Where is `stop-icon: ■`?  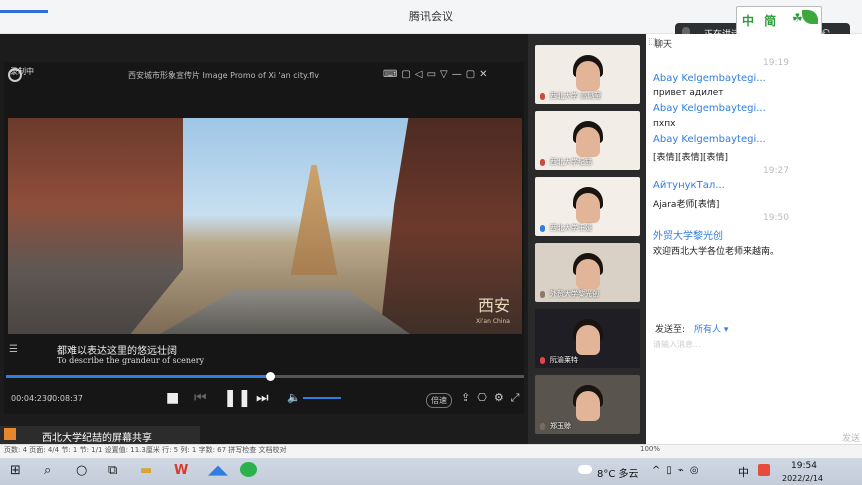
stop-icon: ■ is located at coordinates (172, 398).